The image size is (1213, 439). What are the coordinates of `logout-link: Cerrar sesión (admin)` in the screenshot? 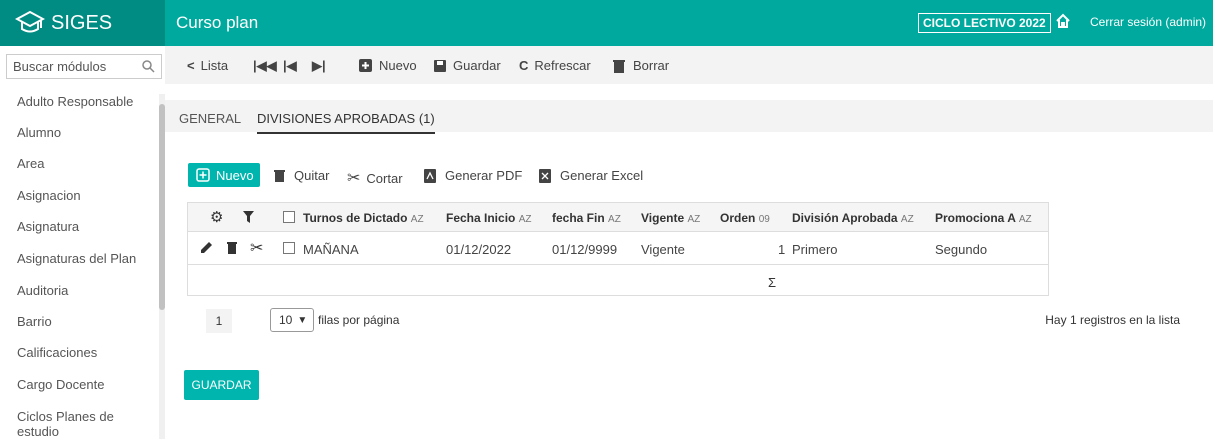 It's located at (1148, 22).